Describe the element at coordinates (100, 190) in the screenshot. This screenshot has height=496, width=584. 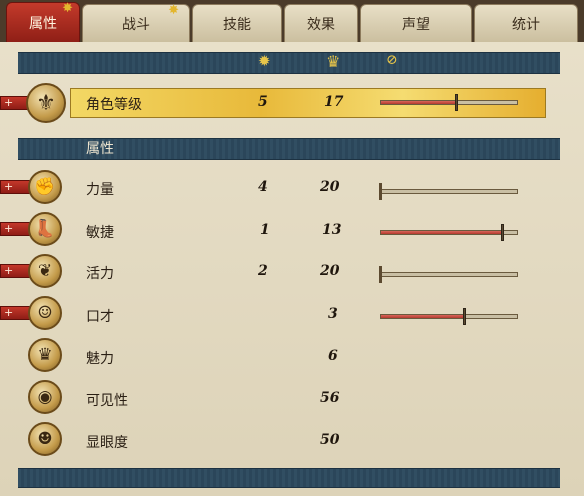
I see `strength-label: 力量` at that location.